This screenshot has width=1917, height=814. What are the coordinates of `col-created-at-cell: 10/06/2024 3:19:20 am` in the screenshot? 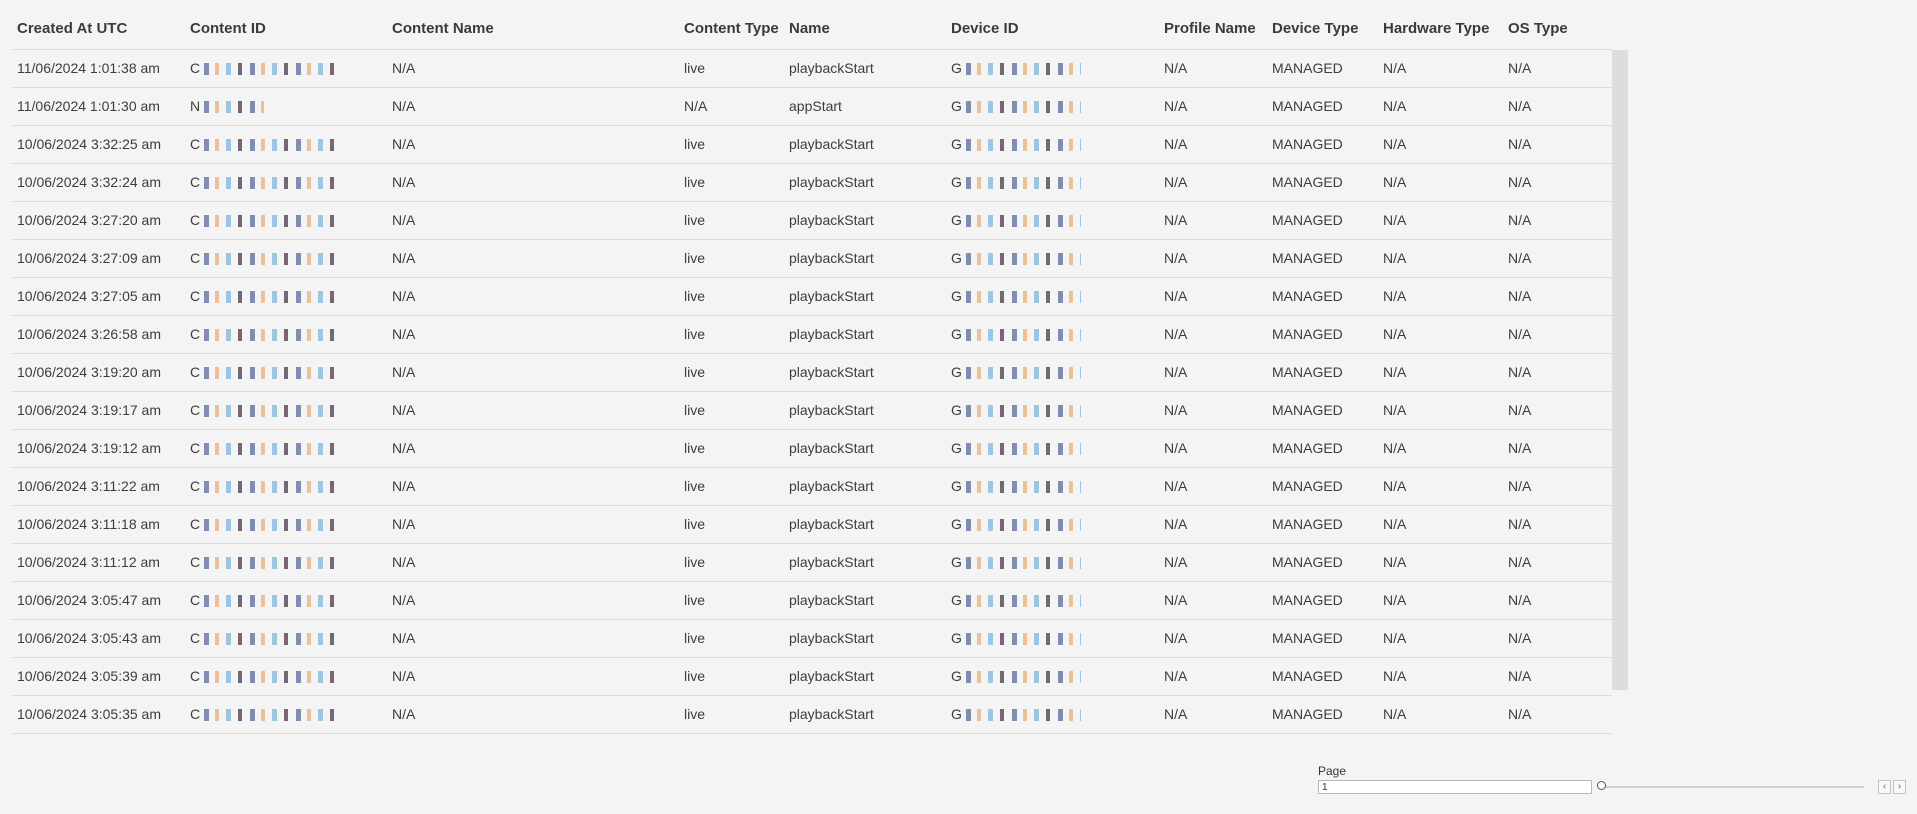 It's located at (89, 372).